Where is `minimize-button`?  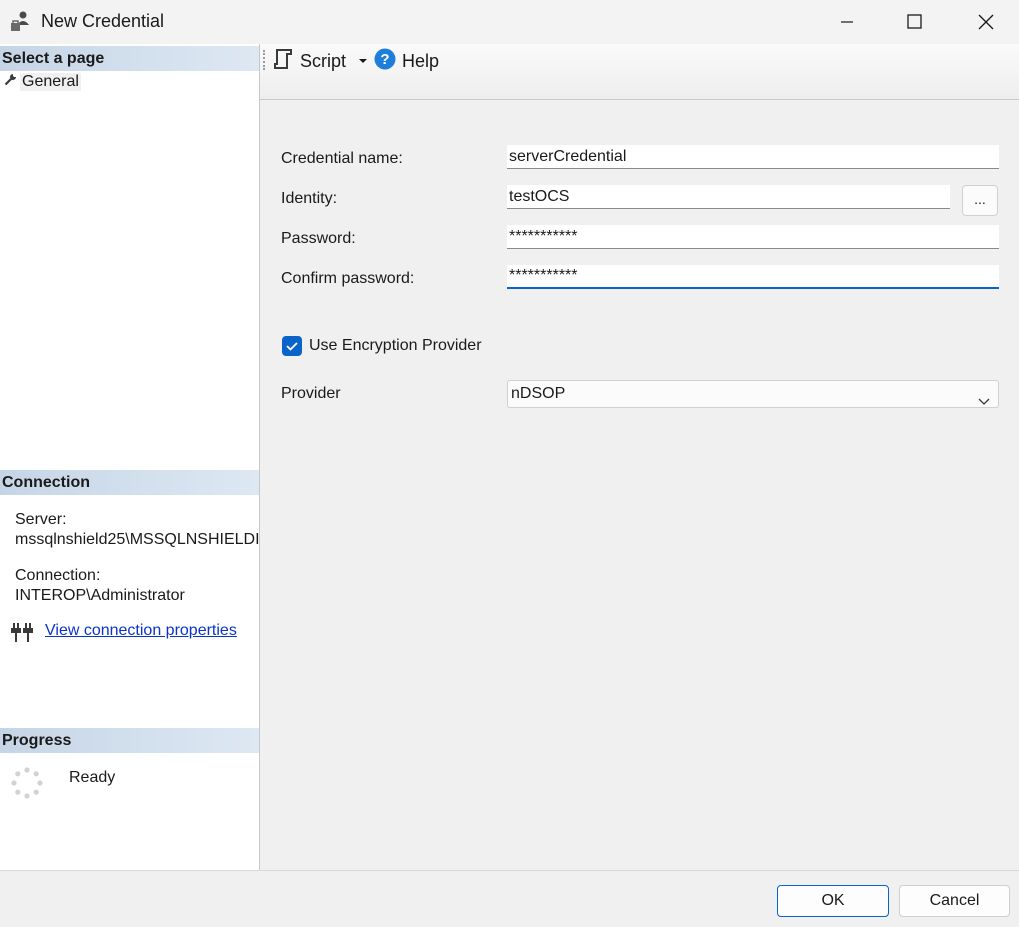
minimize-button is located at coordinates (847, 22).